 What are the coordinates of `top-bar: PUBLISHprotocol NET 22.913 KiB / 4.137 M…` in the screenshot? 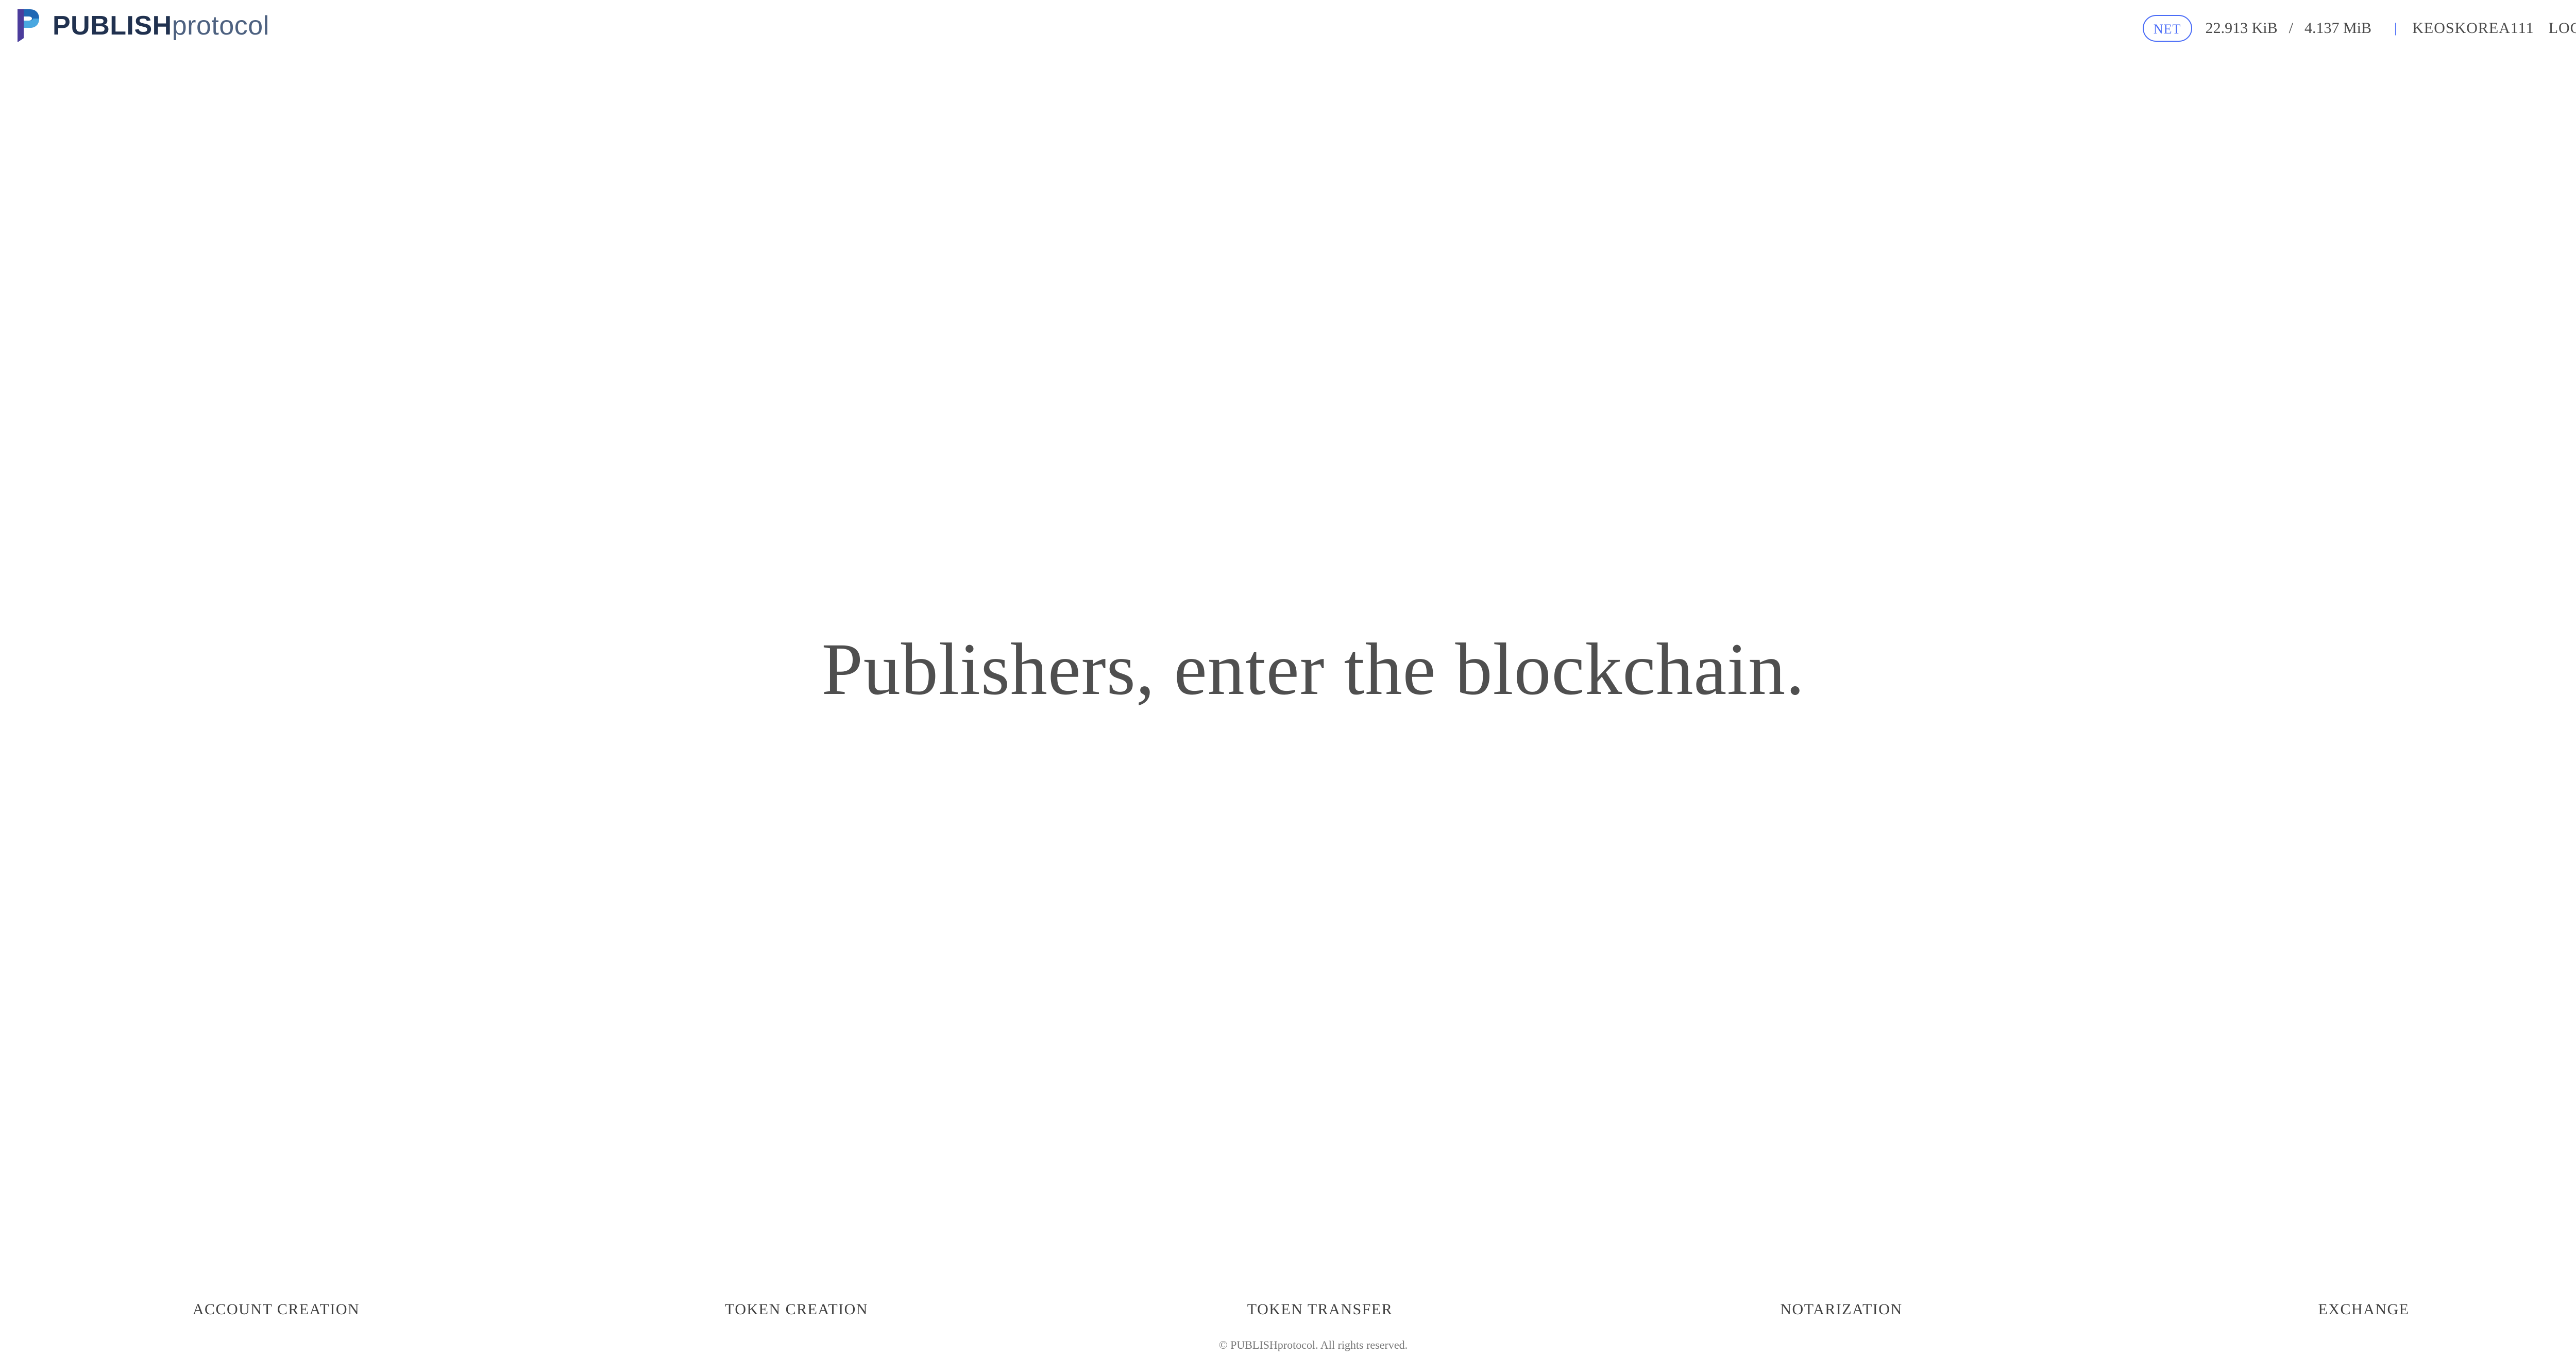 It's located at (1288, 28).